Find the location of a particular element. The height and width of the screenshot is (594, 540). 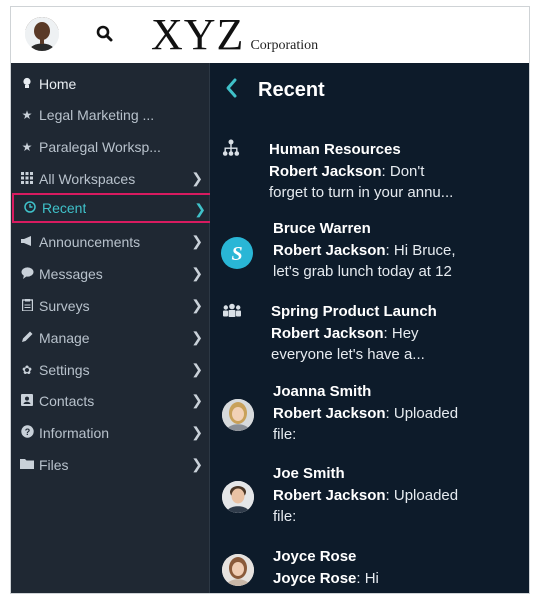

app-logo-s-icon: S is located at coordinates (237, 255).